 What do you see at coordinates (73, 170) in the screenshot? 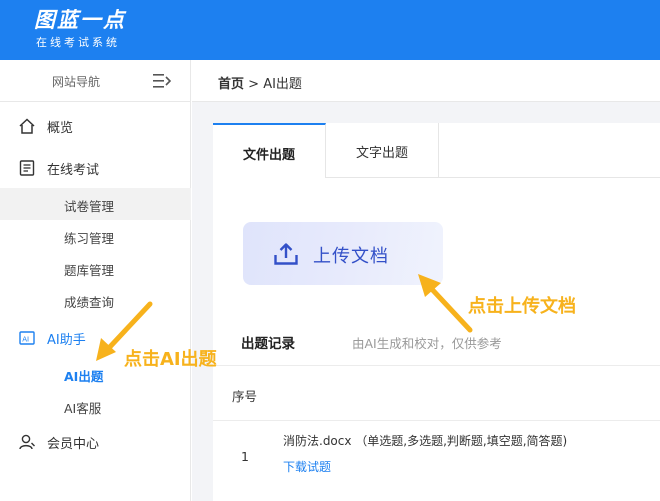
I see `sidebar-item-label: 在线考试` at bounding box center [73, 170].